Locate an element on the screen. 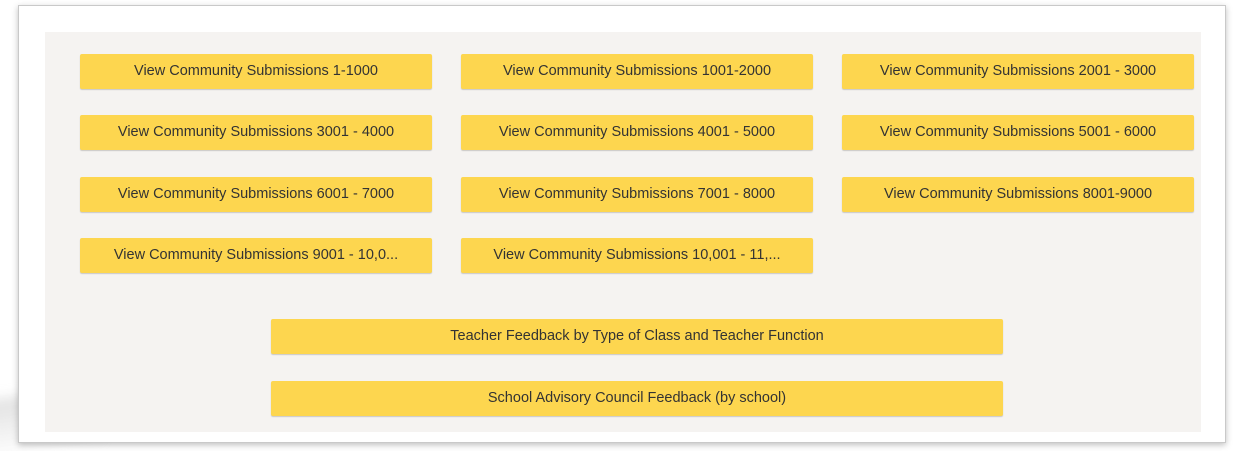  community-submissions-6001-7000-button: View Community Submissions 6001 - 7000 is located at coordinates (256, 194).